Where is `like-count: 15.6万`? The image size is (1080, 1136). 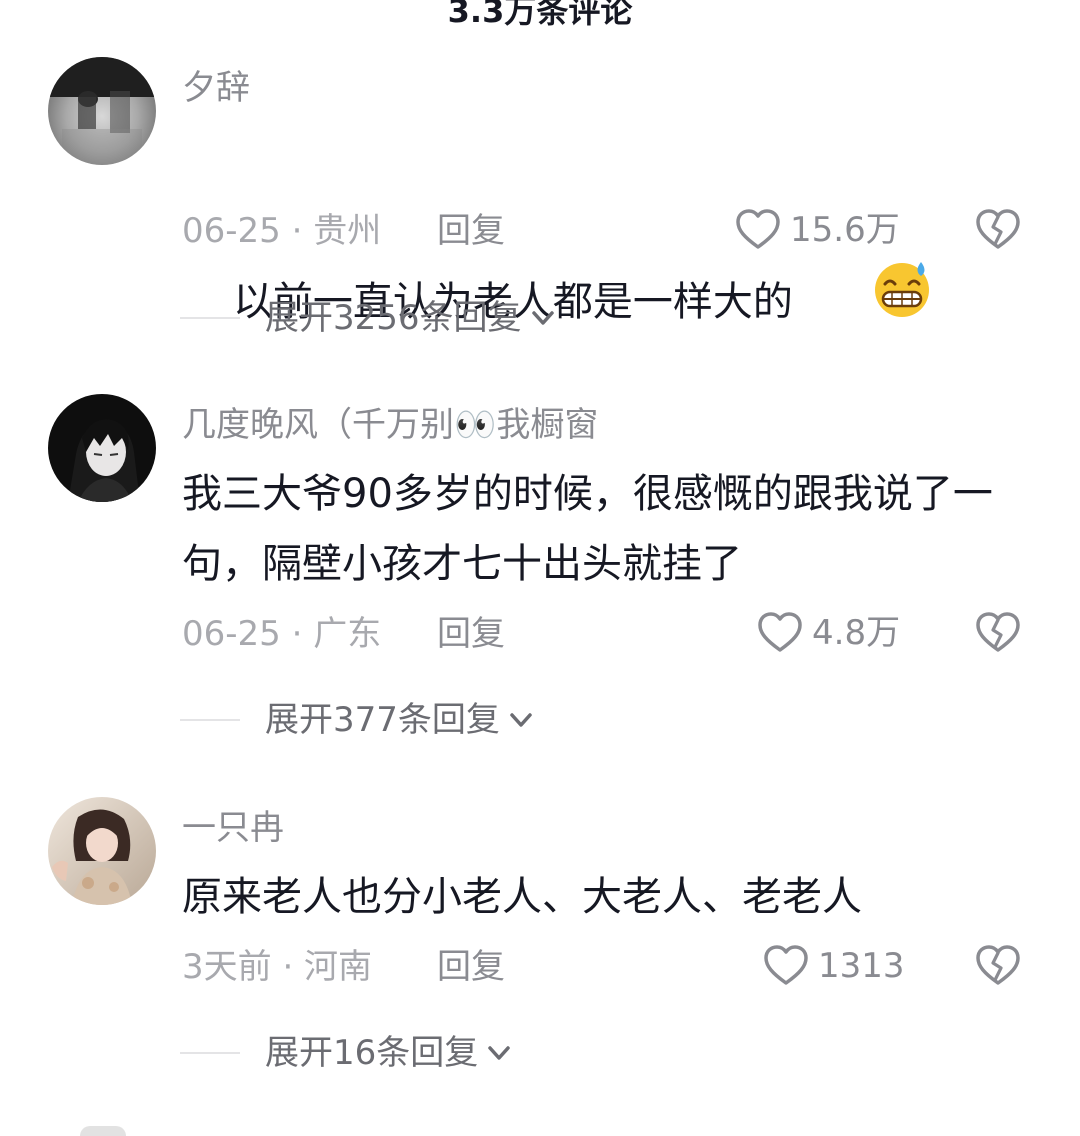
like-count: 15.6万 is located at coordinates (845, 230).